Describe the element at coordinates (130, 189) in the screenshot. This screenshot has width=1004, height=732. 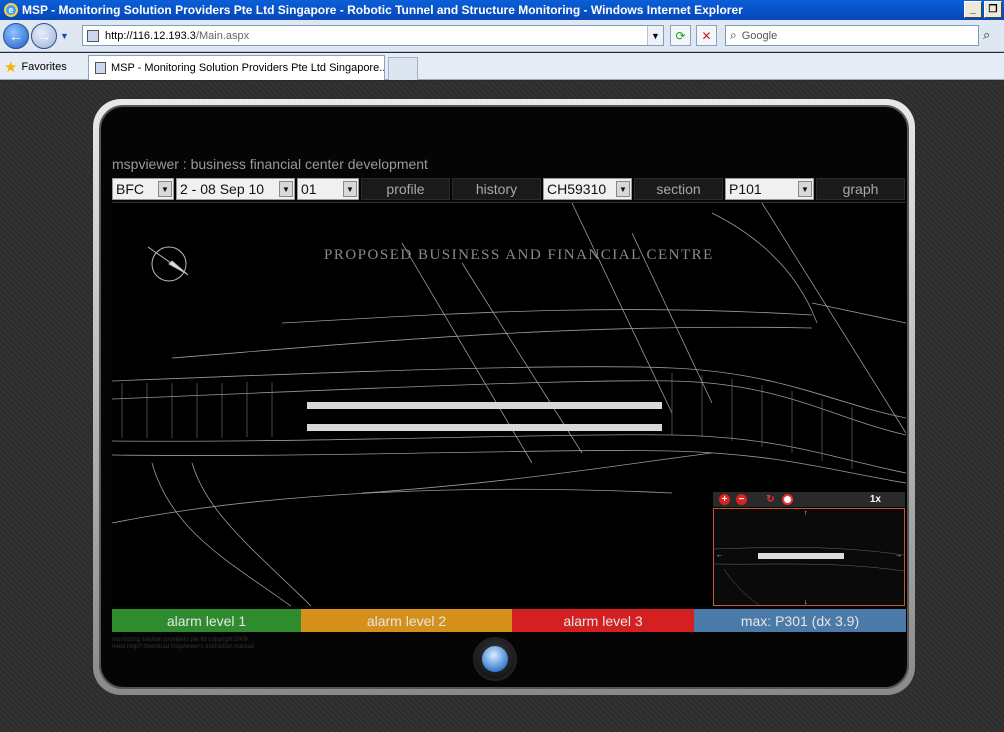
I see `site-select-value: BFC` at that location.